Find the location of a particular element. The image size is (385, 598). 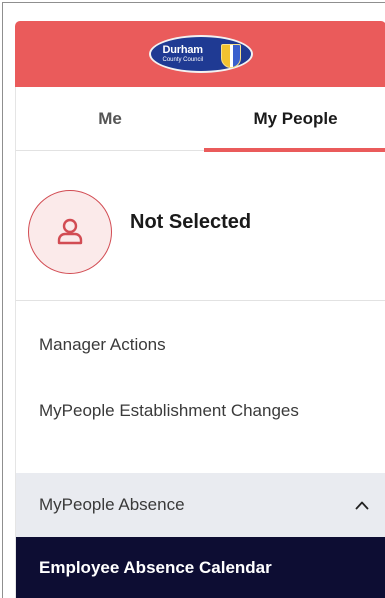

avatar is located at coordinates (70, 232).